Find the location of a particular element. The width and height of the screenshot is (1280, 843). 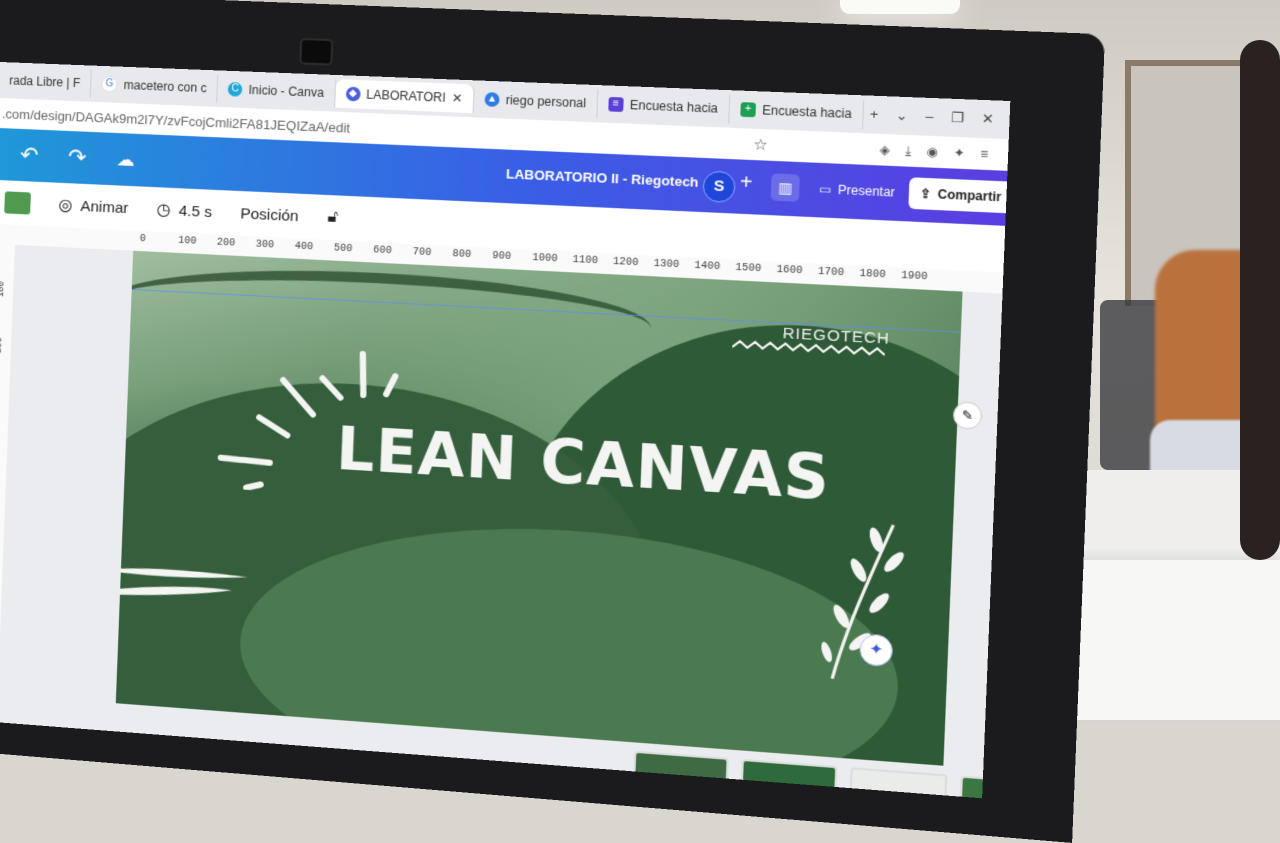

canva-doc-icon: ◆ is located at coordinates (352, 94).